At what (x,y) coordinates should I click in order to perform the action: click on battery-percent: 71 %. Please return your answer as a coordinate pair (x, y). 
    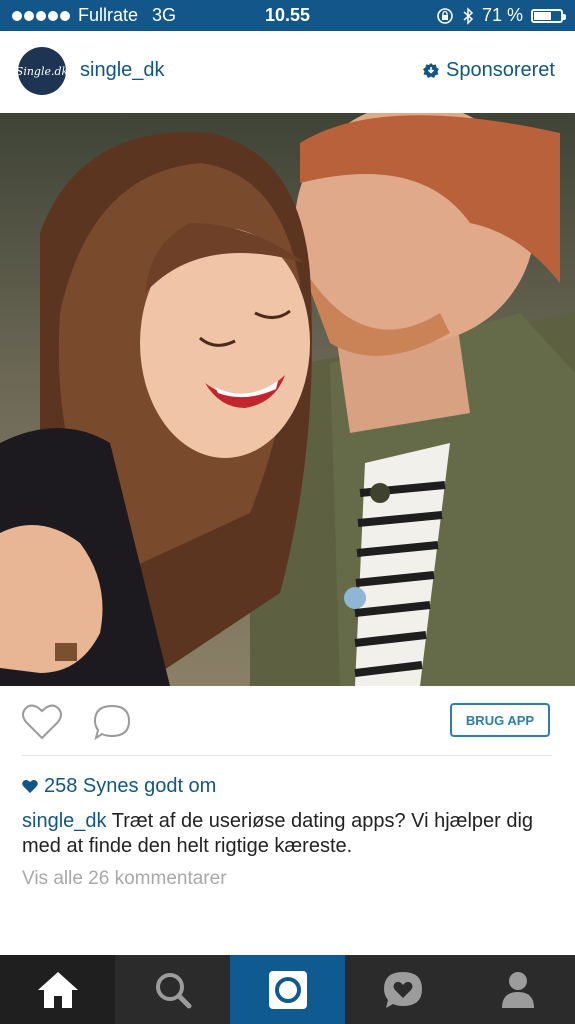
    Looking at the image, I should click on (502, 15).